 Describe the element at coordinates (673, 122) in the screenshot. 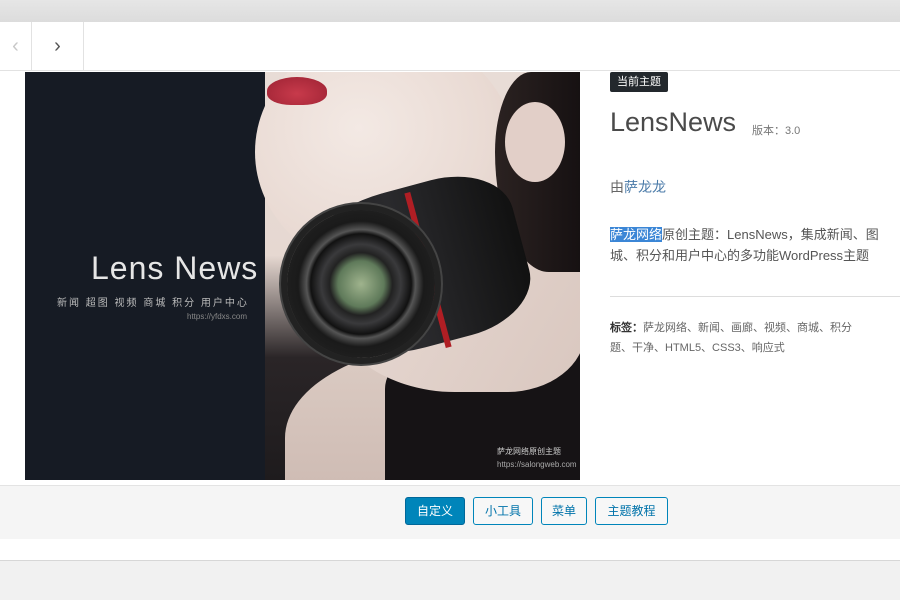

I see `theme-name: LensNews` at that location.